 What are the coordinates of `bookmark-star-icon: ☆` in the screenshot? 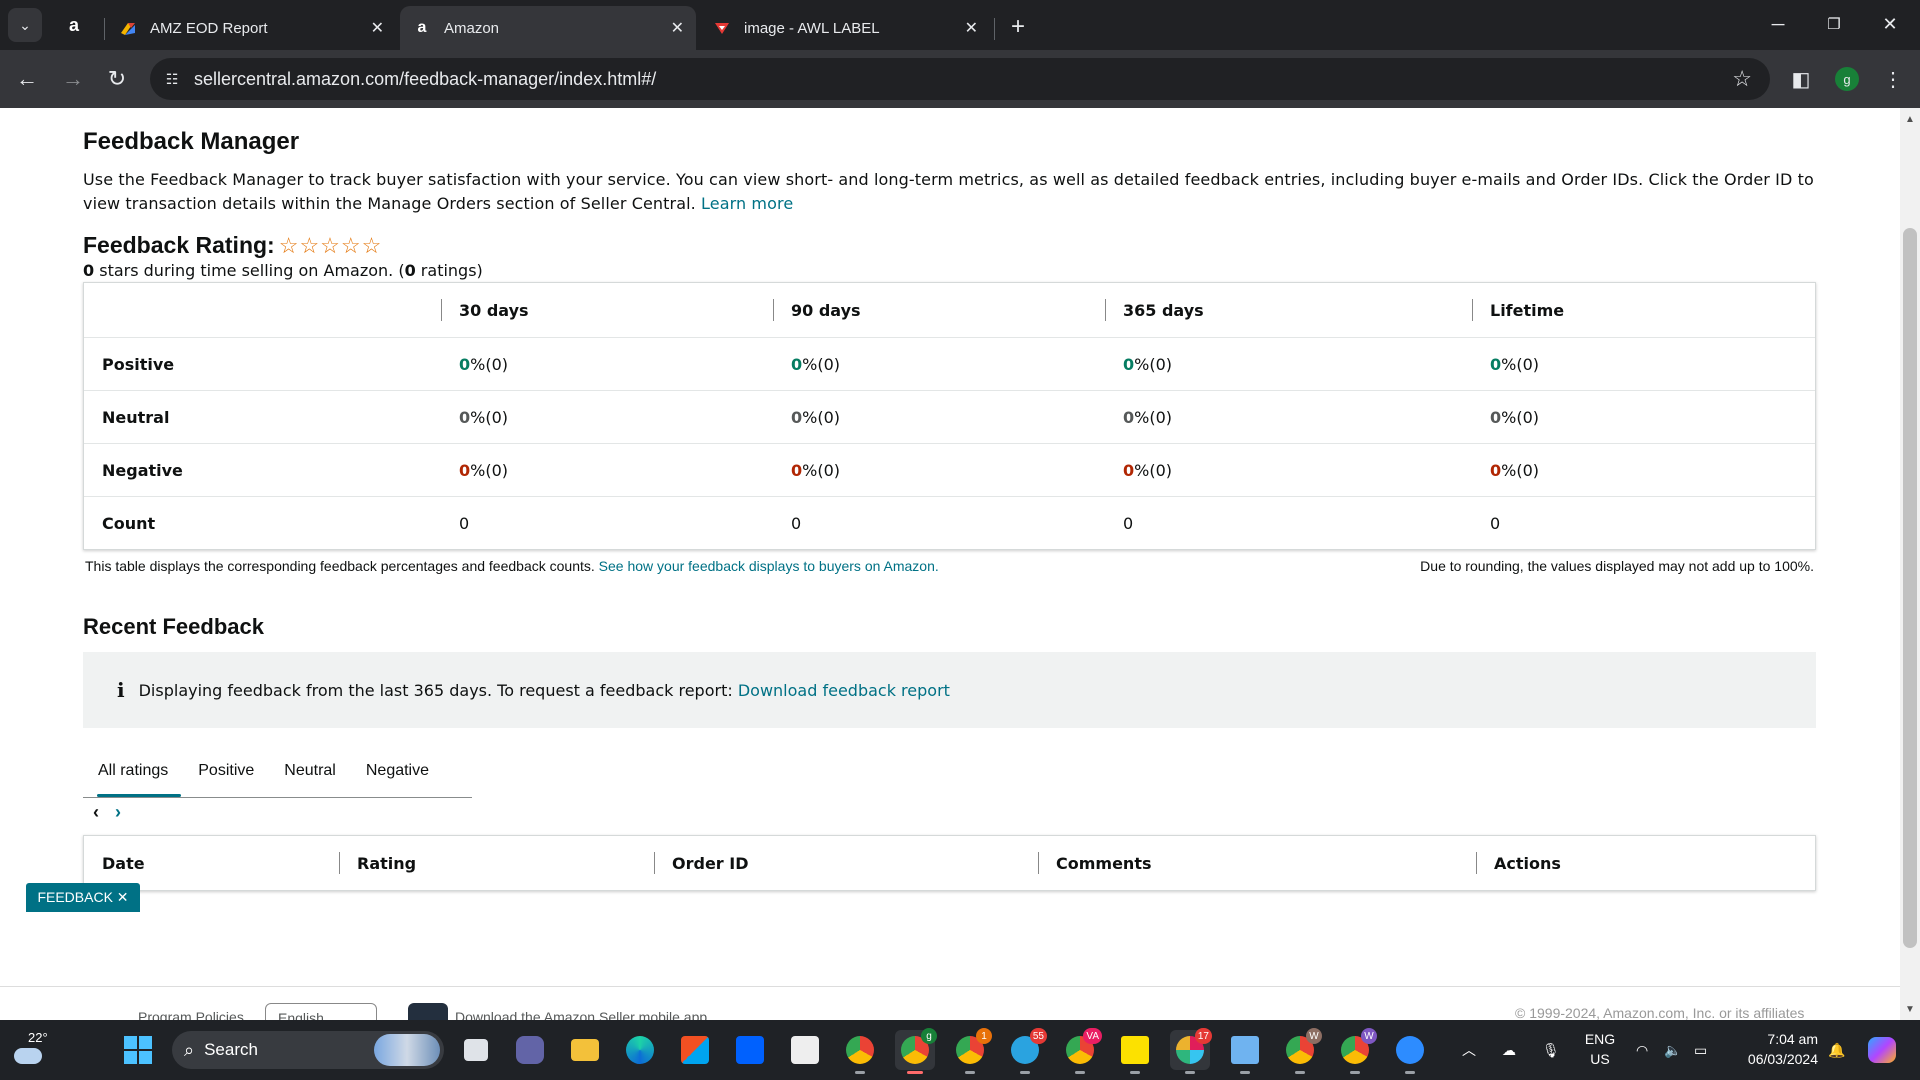 It's located at (1742, 79).